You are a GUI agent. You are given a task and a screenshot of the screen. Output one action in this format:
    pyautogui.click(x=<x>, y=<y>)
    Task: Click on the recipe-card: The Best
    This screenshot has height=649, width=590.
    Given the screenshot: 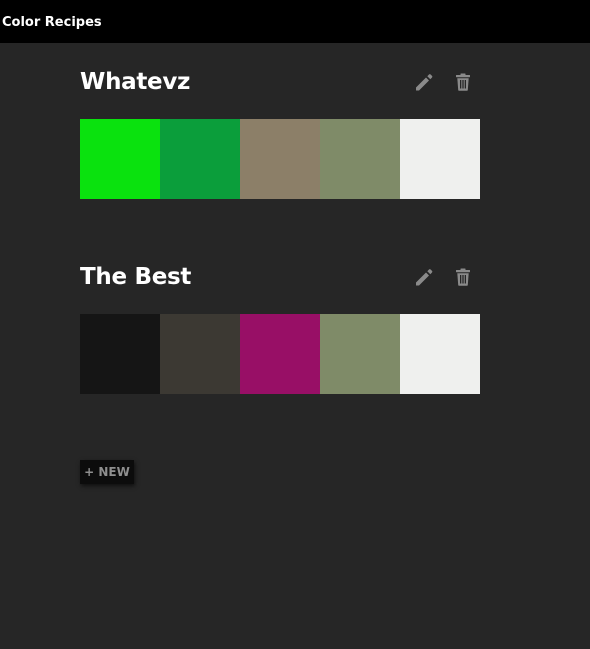 What is the action you would take?
    pyautogui.click(x=280, y=327)
    